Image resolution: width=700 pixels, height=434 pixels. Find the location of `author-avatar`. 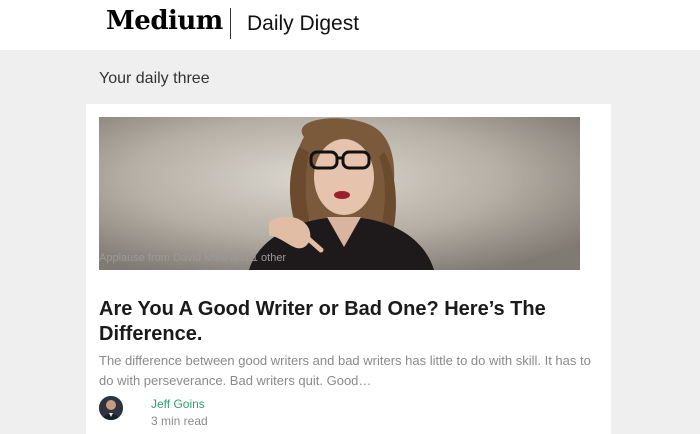

author-avatar is located at coordinates (111, 408).